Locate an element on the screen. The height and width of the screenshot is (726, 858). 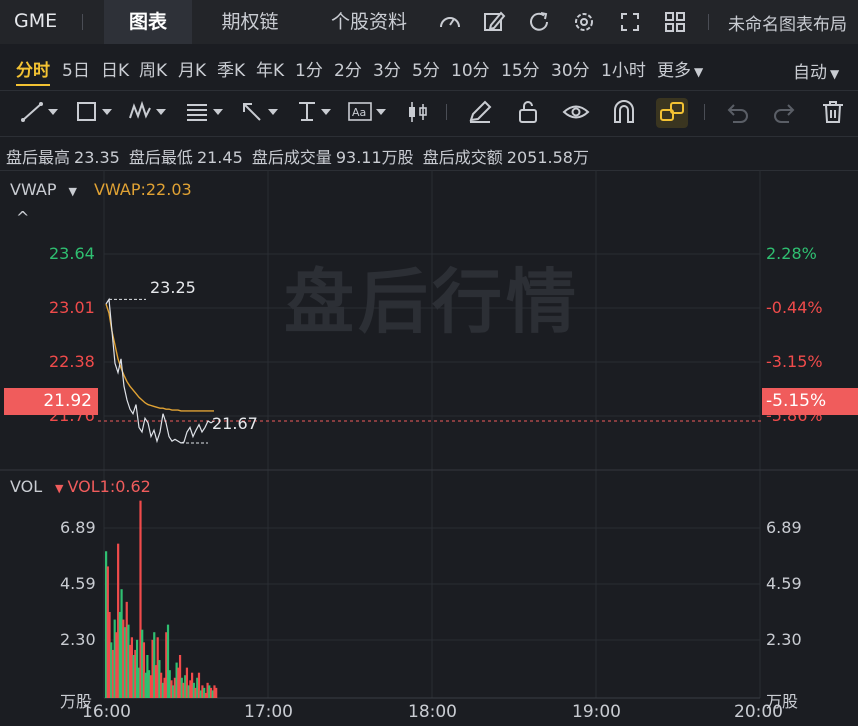
ah-high-label: 盘后最高 is located at coordinates (38, 157).